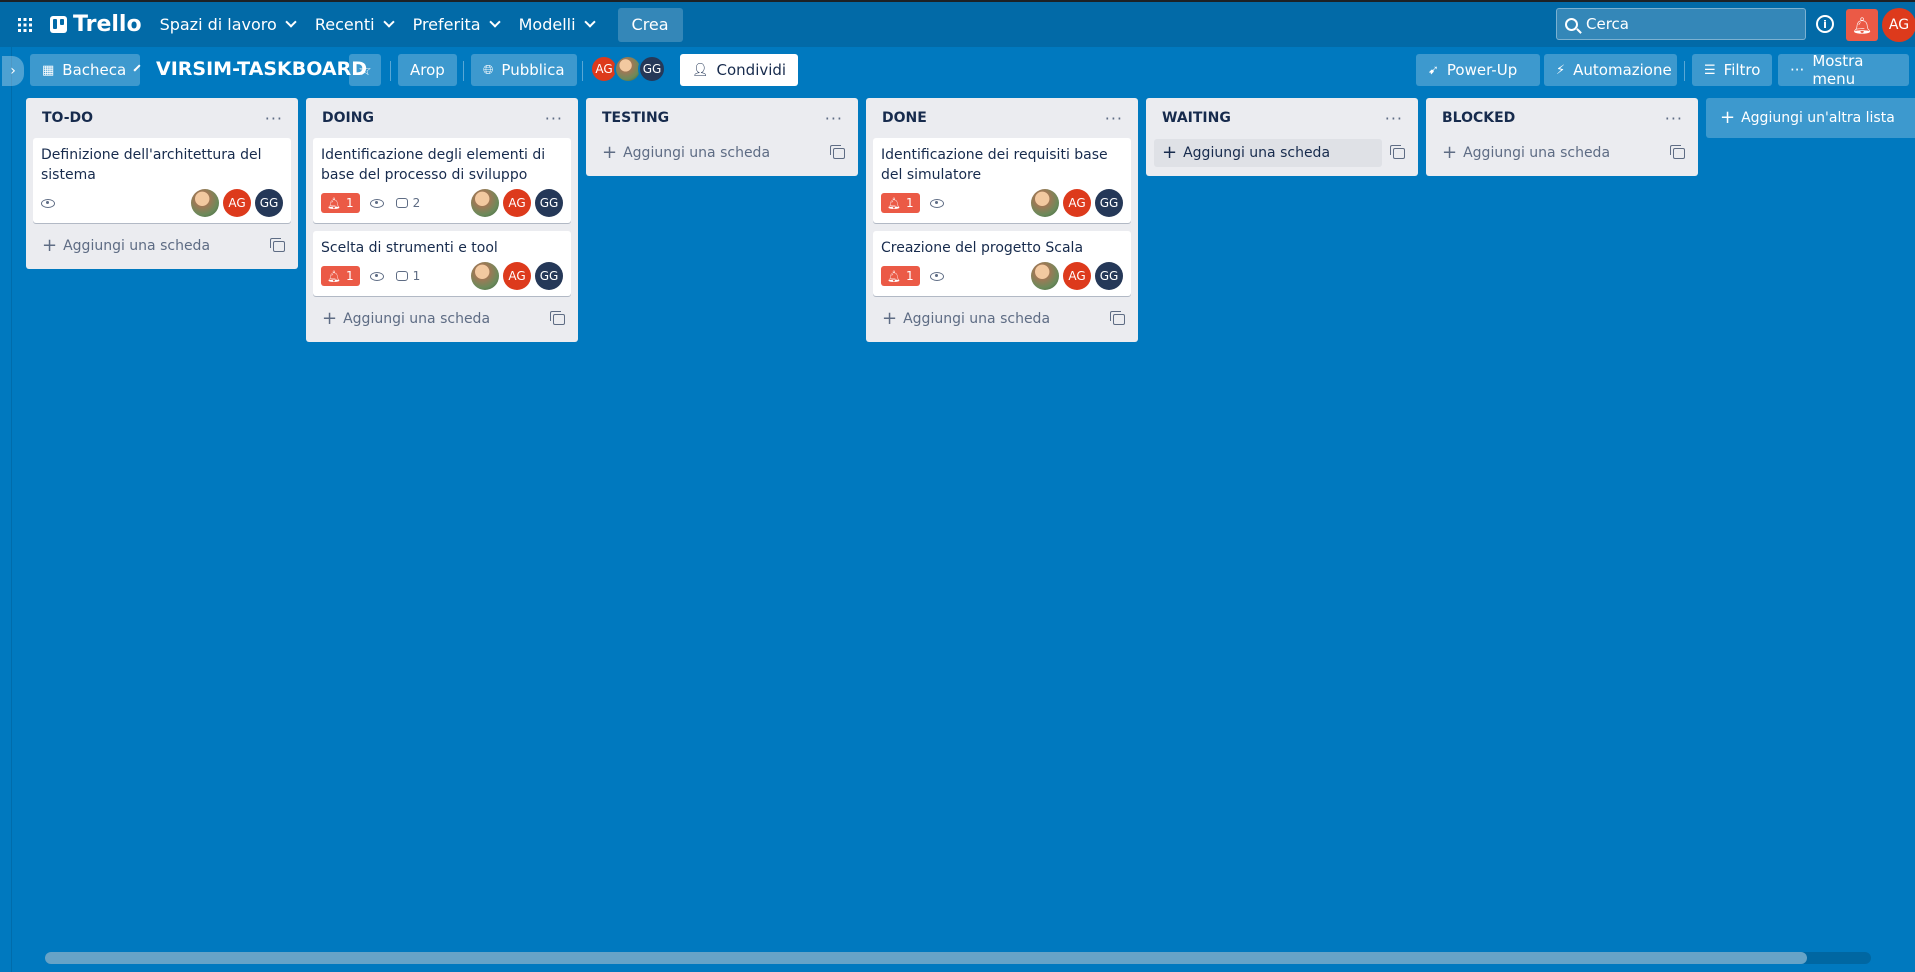 Image resolution: width=1915 pixels, height=972 pixels. What do you see at coordinates (427, 70) in the screenshot?
I see `workspace-button: Arop` at bounding box center [427, 70].